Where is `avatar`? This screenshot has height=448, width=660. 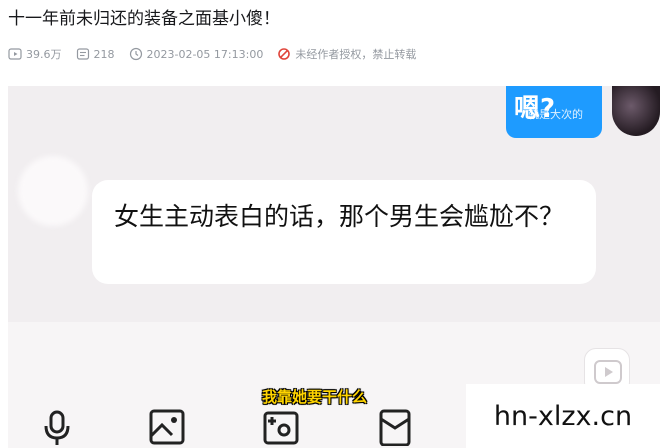
avatar is located at coordinates (636, 111).